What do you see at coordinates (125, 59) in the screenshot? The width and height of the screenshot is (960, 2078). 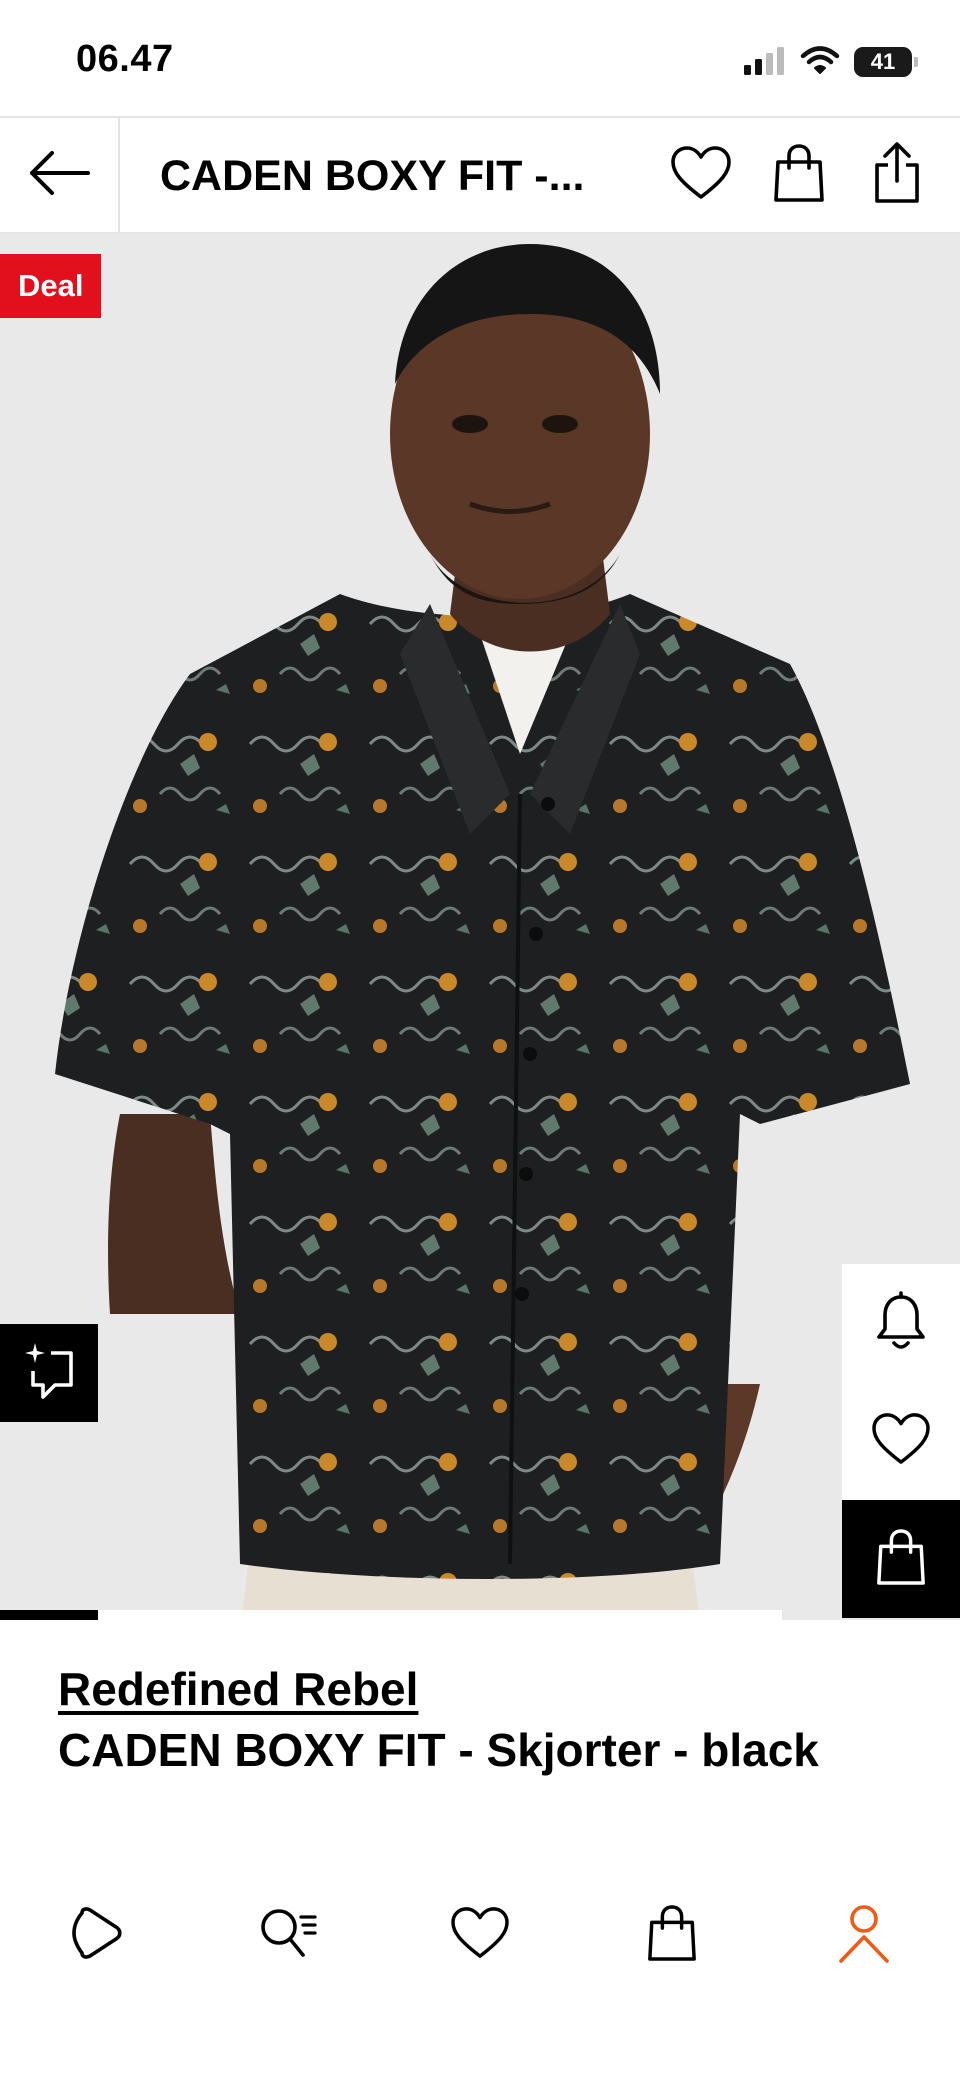 I see `status-time: 06.47` at bounding box center [125, 59].